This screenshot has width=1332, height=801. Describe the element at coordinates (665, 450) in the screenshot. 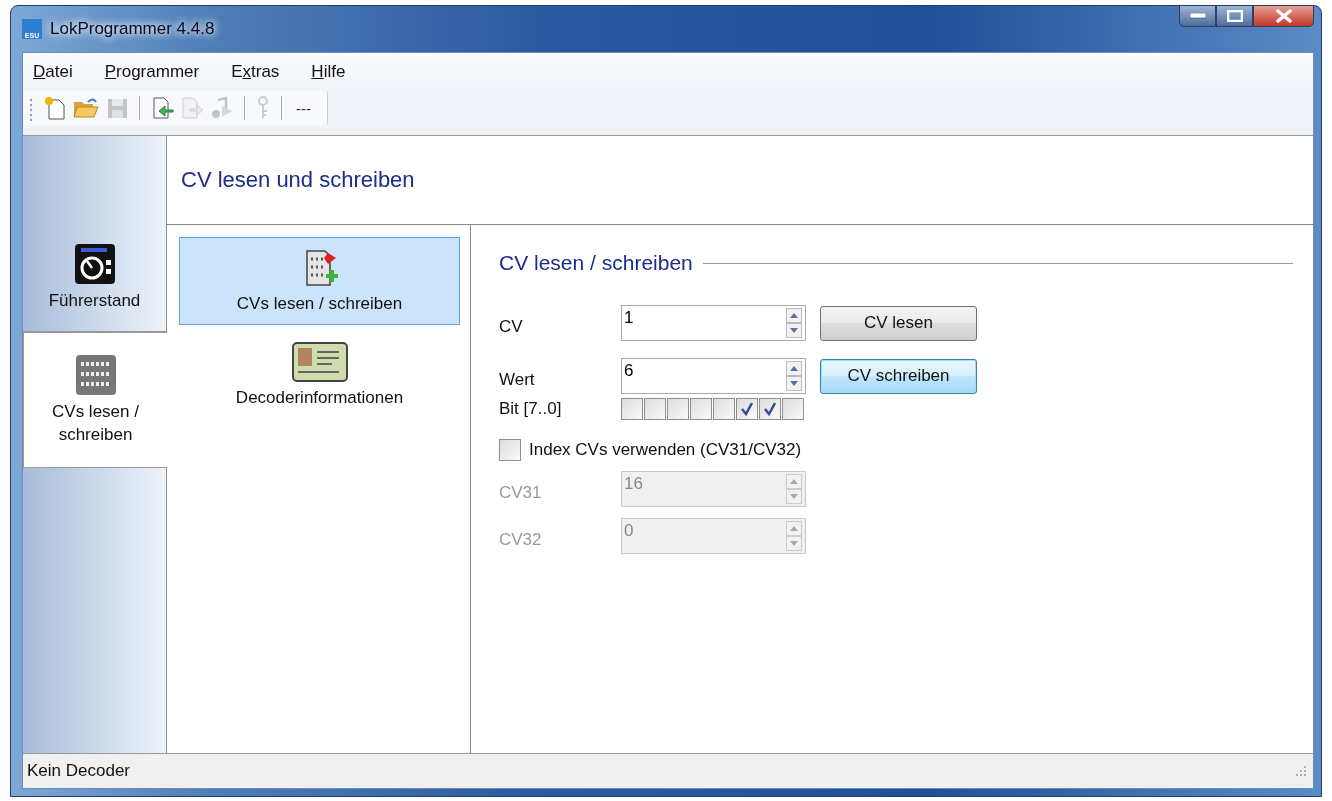

I see `checkbox-label: Index CVs verwenden (CV31/CV32)` at that location.